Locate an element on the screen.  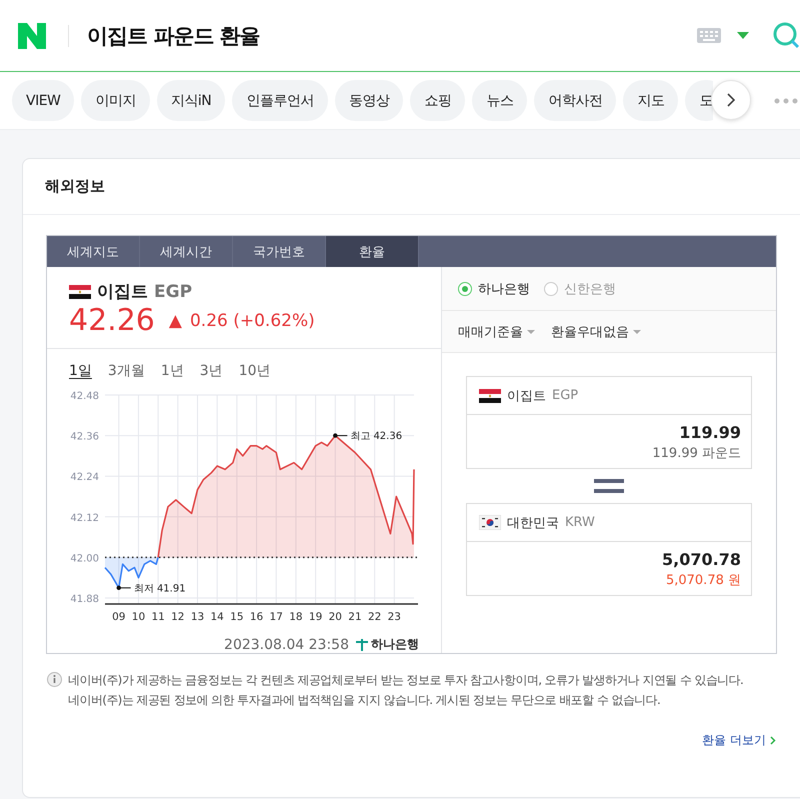
period-tab: 3년 is located at coordinates (211, 371).